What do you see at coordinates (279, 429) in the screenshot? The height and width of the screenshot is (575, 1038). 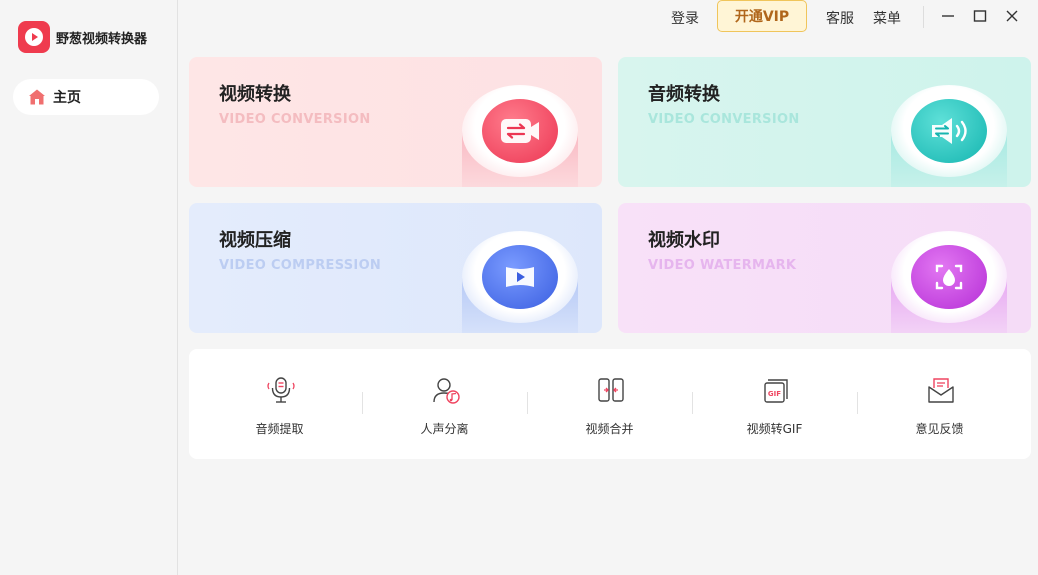 I see `tool-label: 音频提取` at bounding box center [279, 429].